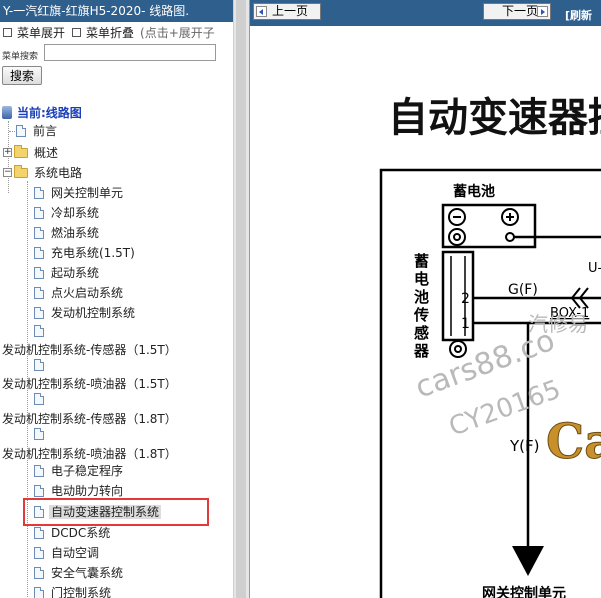  What do you see at coordinates (465, 299) in the screenshot?
I see `pin-2-label: 2` at bounding box center [465, 299].